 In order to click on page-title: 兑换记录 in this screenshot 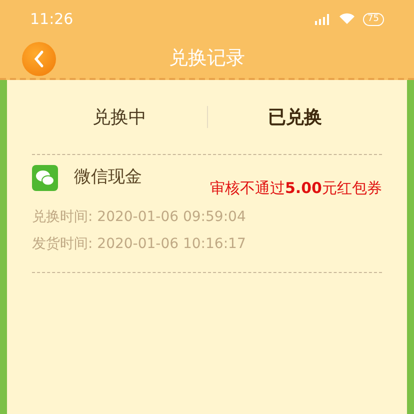, I will do `click(207, 58)`.